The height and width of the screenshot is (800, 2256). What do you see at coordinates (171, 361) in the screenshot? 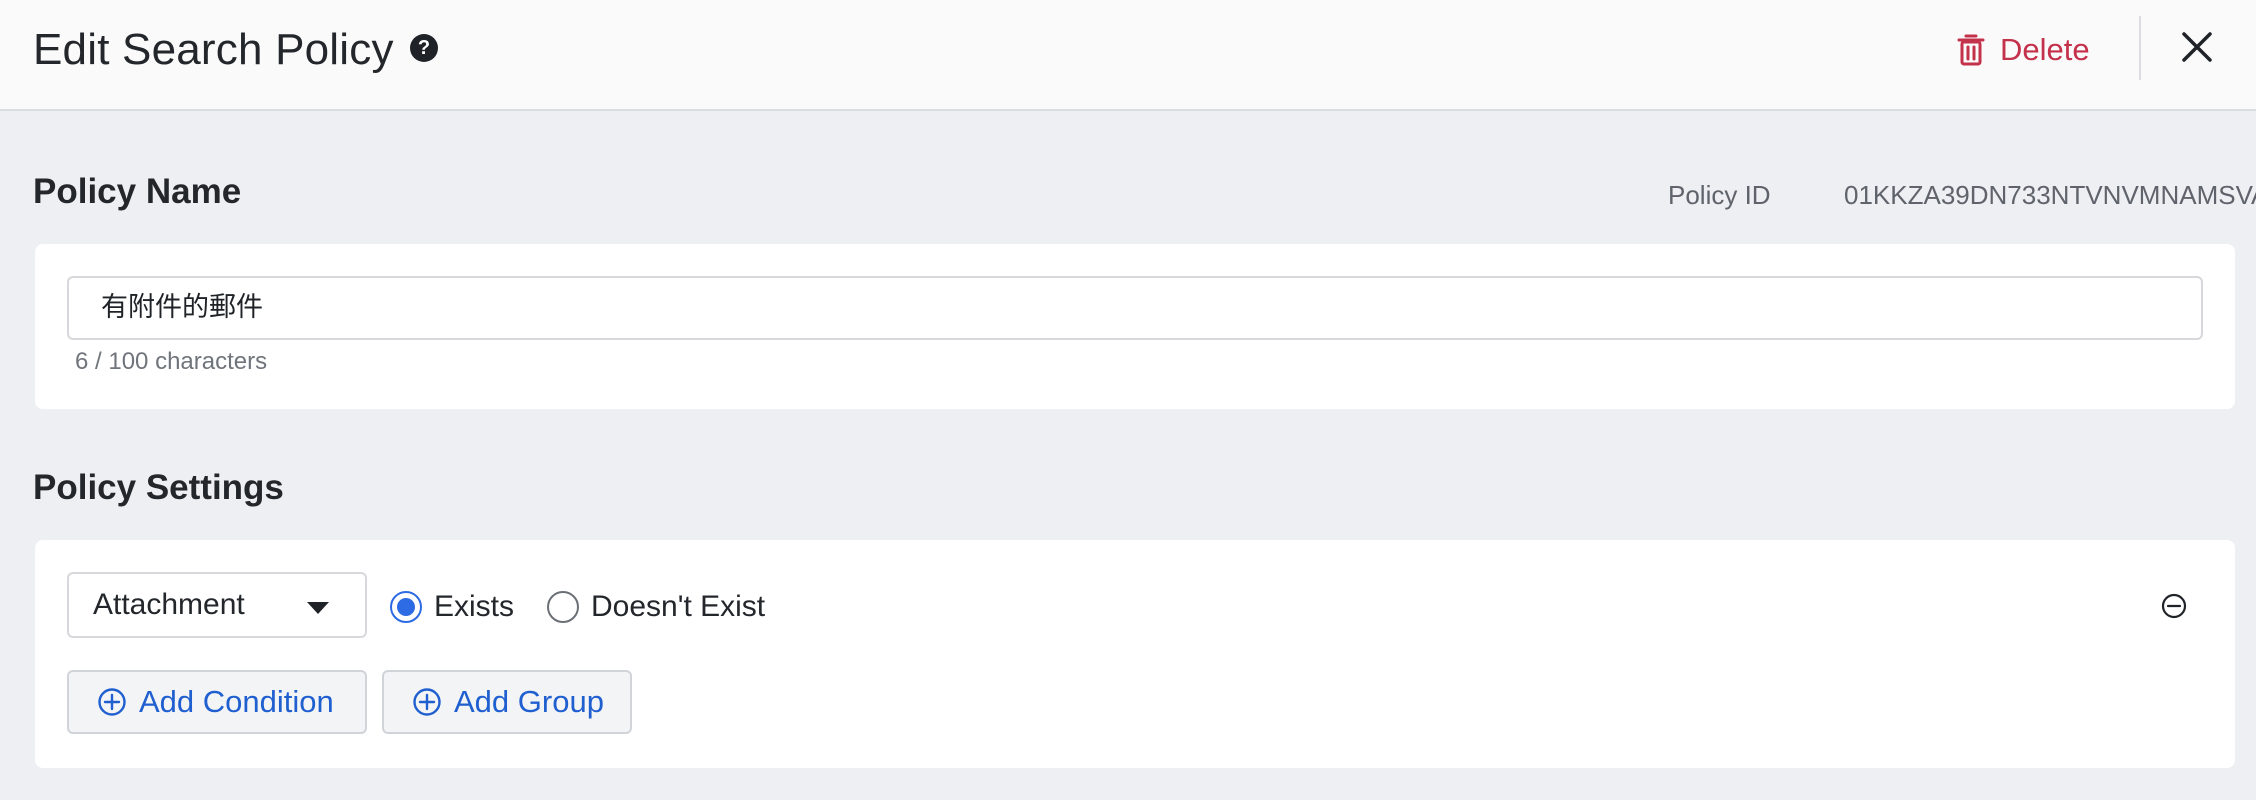
I see `character-count: 6 / 100 characters` at bounding box center [171, 361].